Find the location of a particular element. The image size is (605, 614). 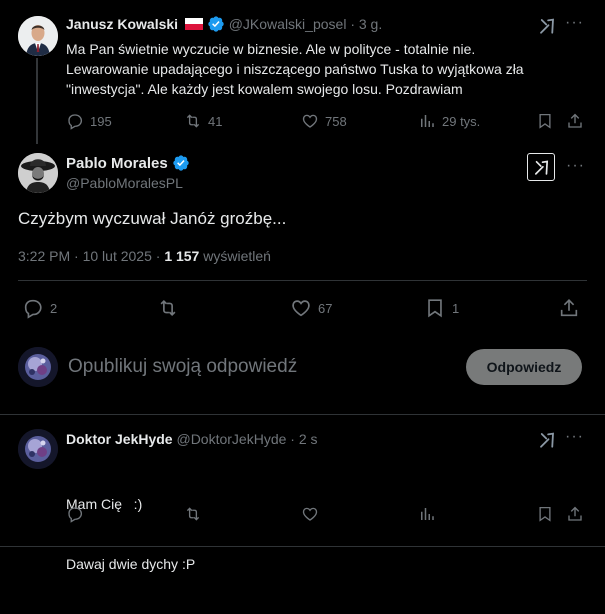

reply-input: Opublikuj swoją odpowiedź is located at coordinates (182, 367).